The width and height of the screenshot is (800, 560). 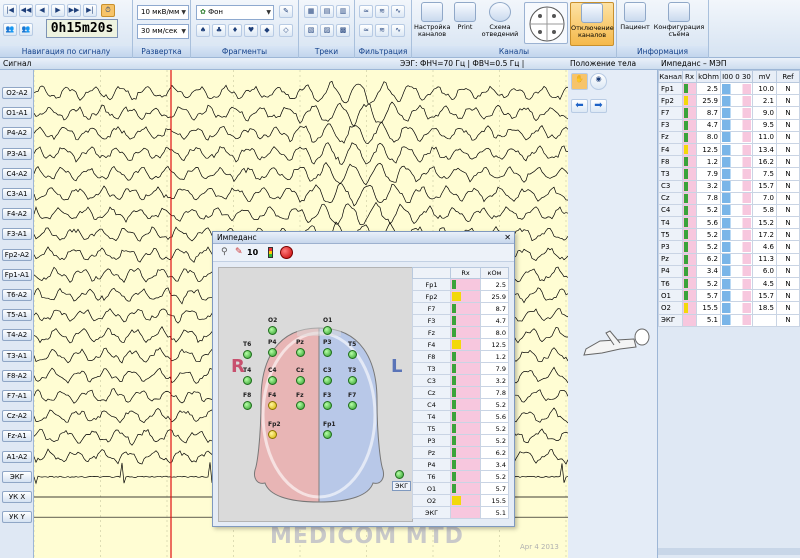 What do you see at coordinates (460, 356) in the screenshot?
I see `dialog-impedance-row: F8 1.2` at bounding box center [460, 356].